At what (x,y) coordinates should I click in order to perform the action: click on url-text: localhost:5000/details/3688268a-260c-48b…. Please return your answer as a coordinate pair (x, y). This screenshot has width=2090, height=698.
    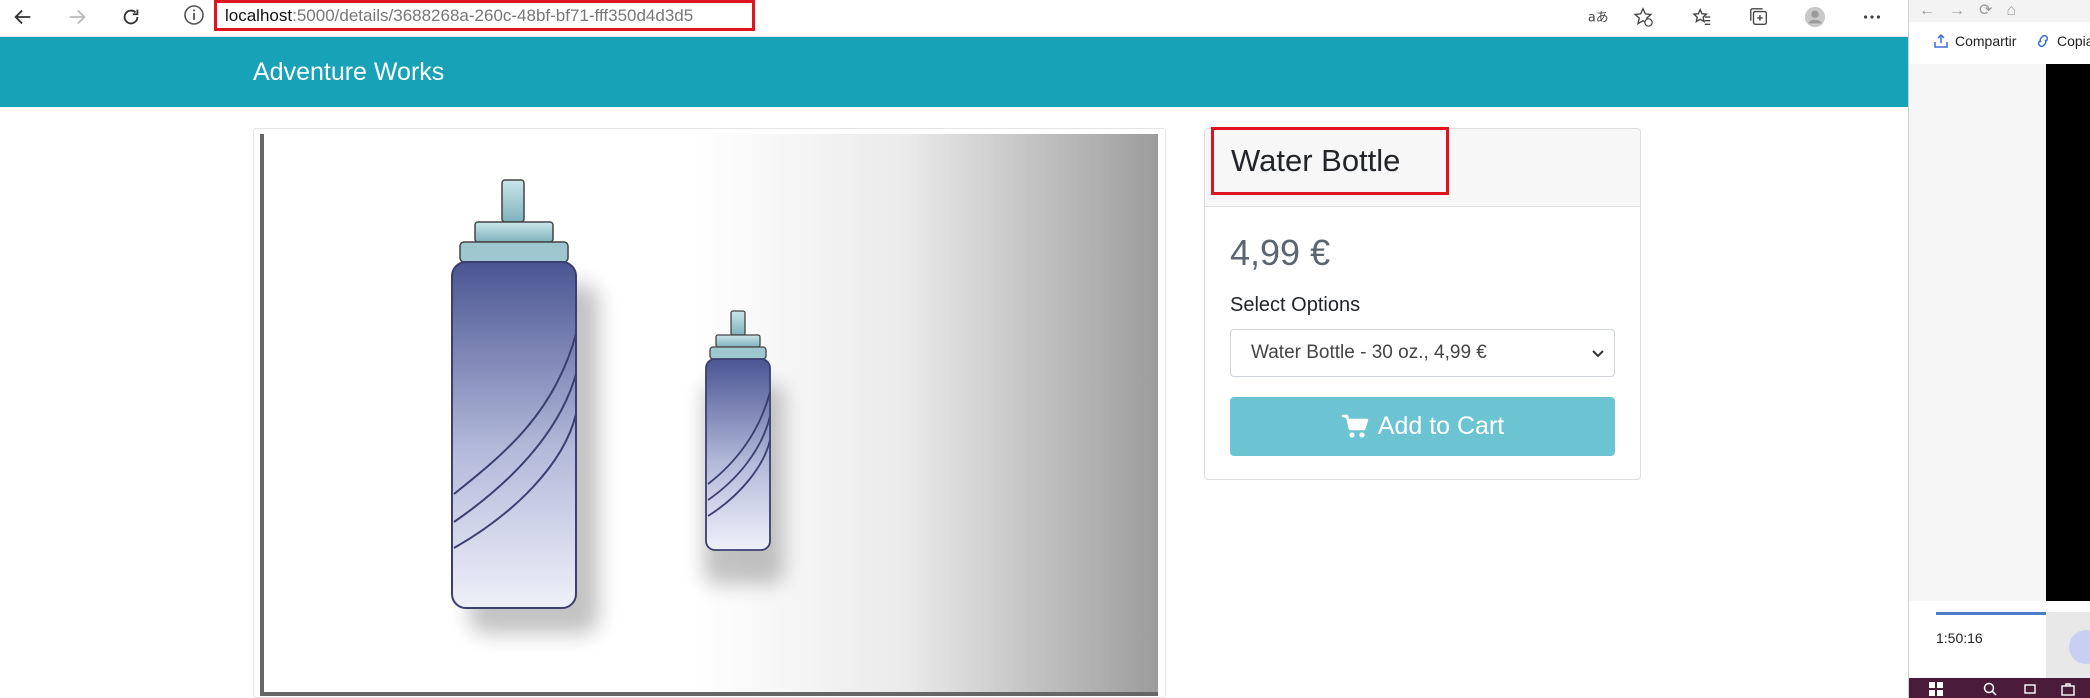
    Looking at the image, I should click on (484, 15).